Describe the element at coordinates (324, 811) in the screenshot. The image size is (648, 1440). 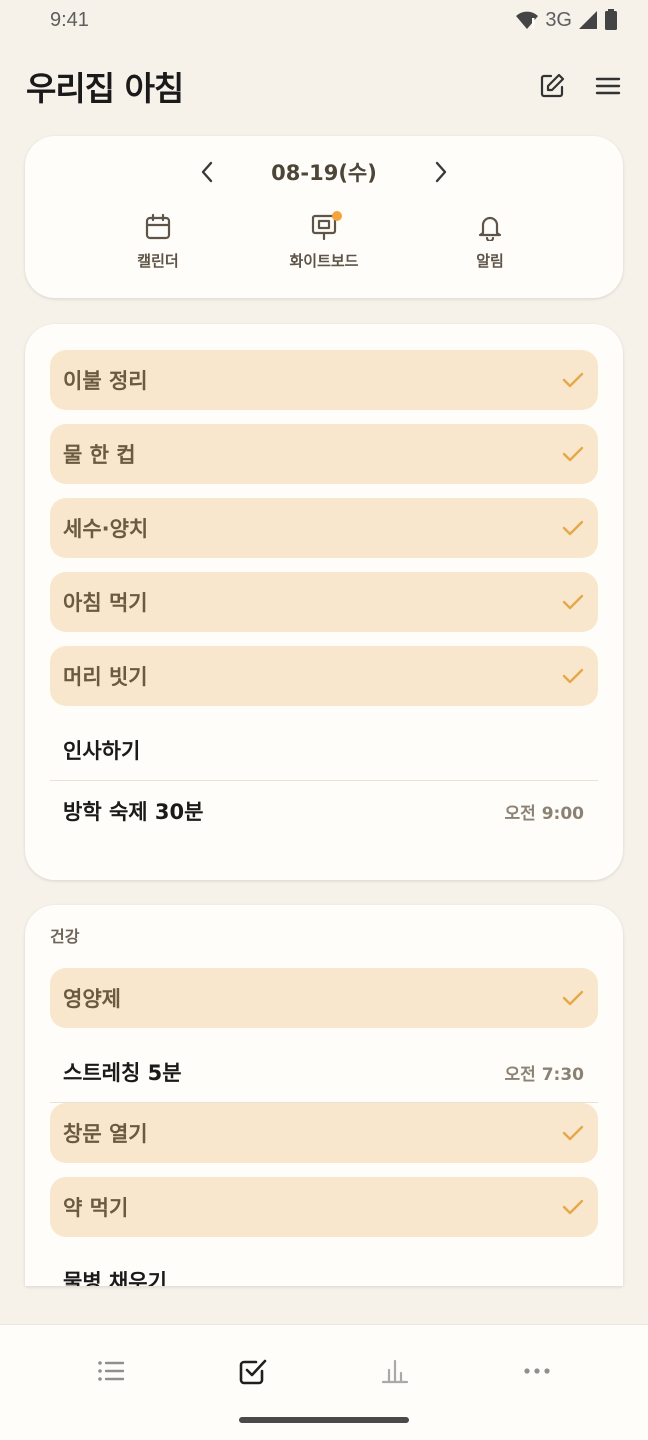
I see `task-item: 방학 숙제 30분 오전 9:00` at that location.